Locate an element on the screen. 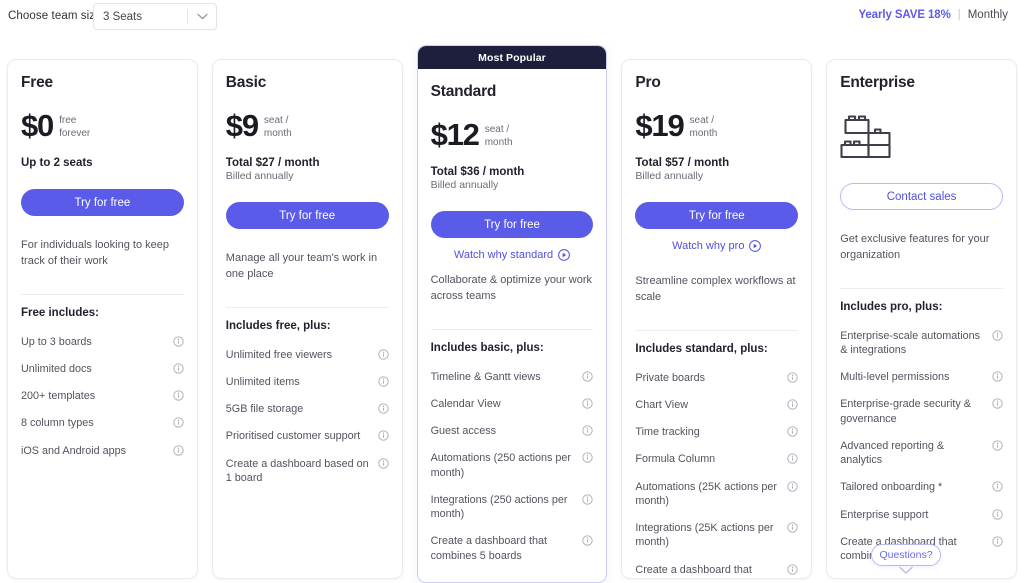  questions-label: Questions? is located at coordinates (906, 555).